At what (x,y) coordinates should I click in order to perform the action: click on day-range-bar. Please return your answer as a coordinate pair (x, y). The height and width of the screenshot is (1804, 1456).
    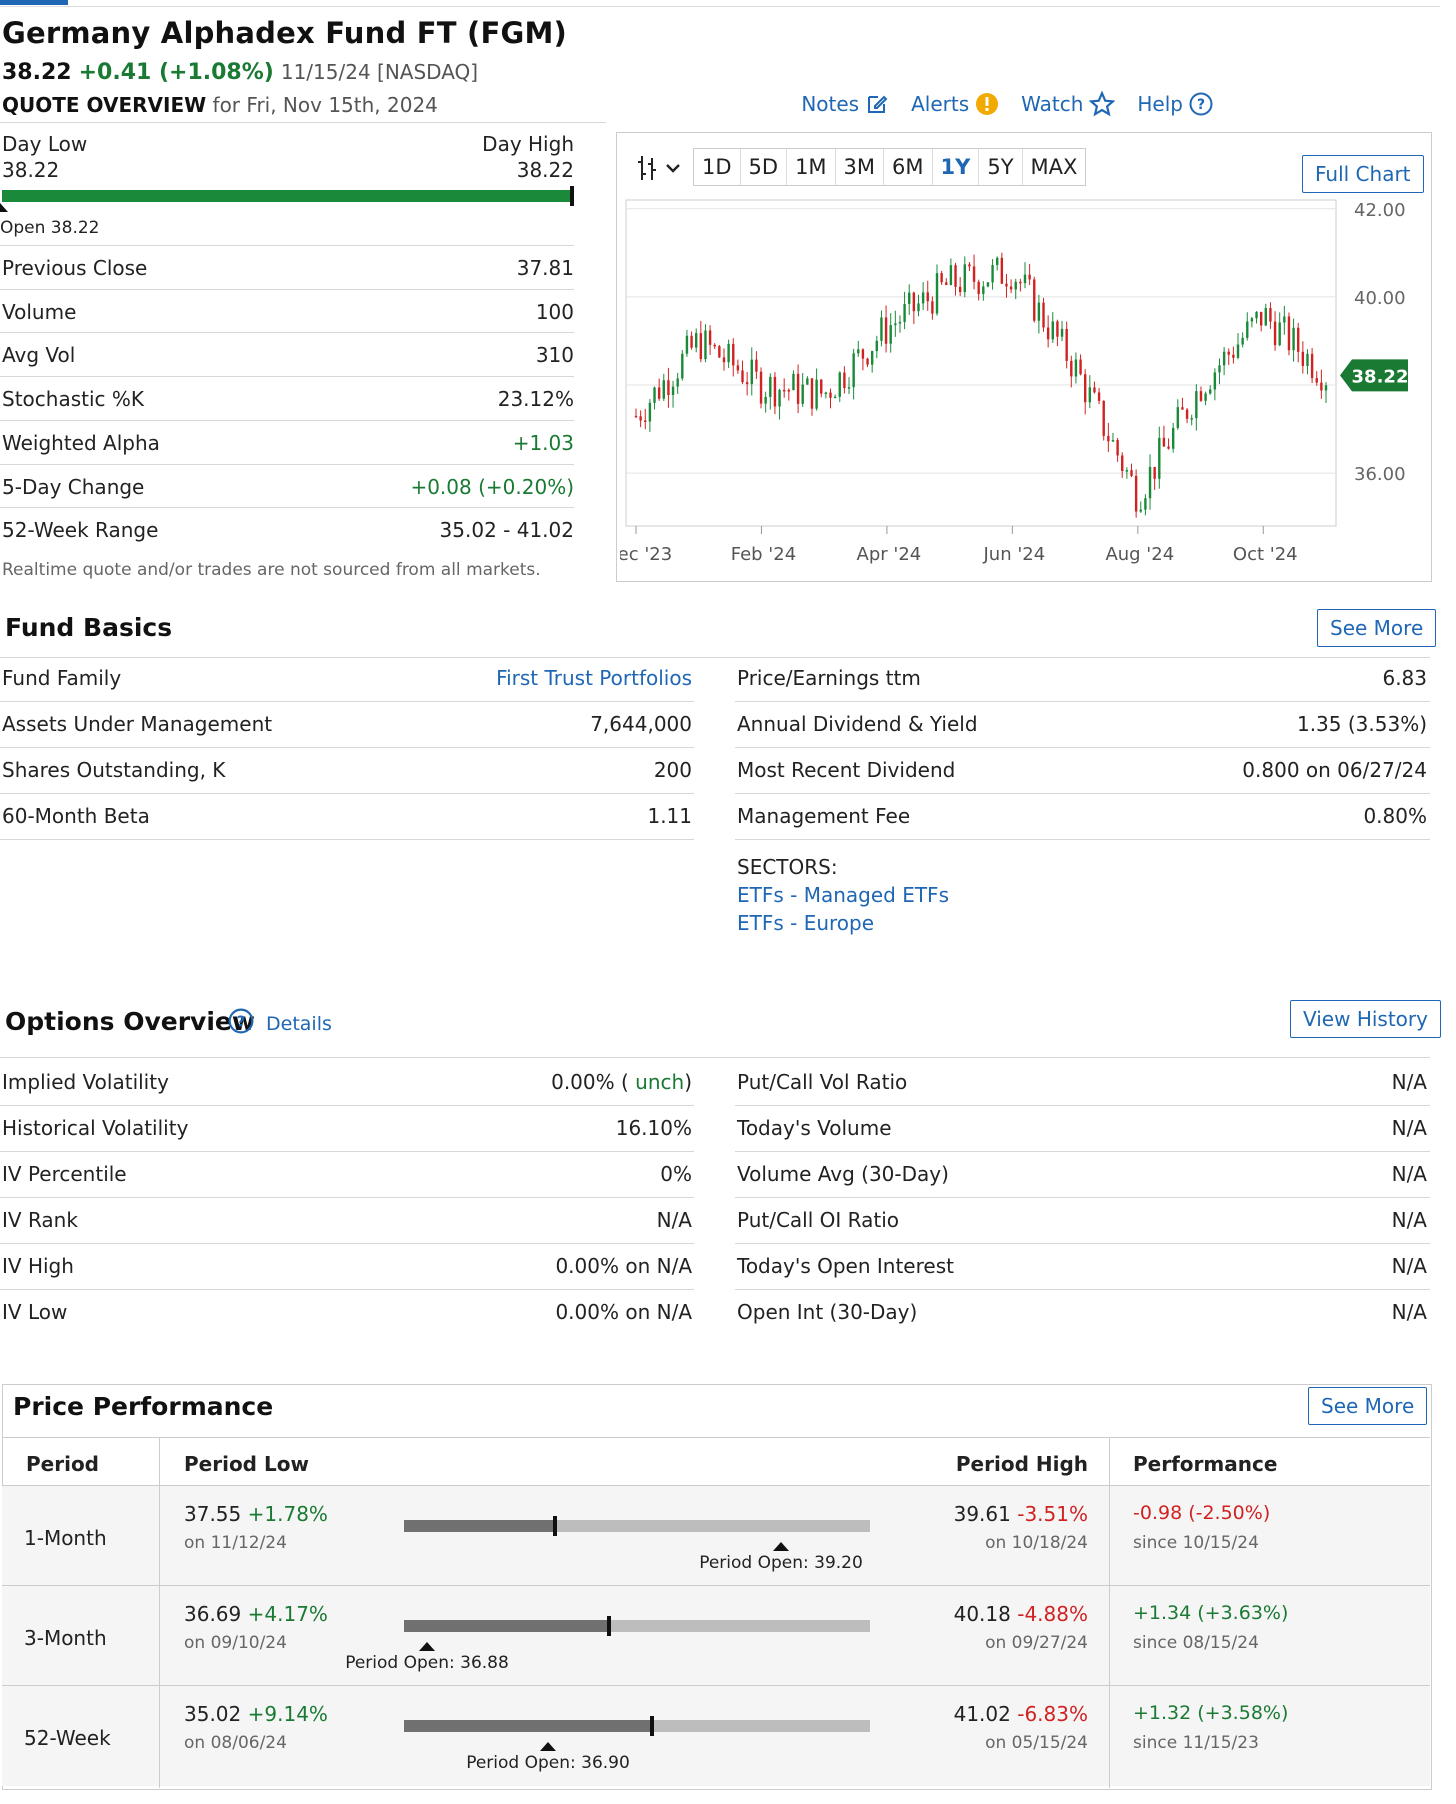
    Looking at the image, I should click on (288, 196).